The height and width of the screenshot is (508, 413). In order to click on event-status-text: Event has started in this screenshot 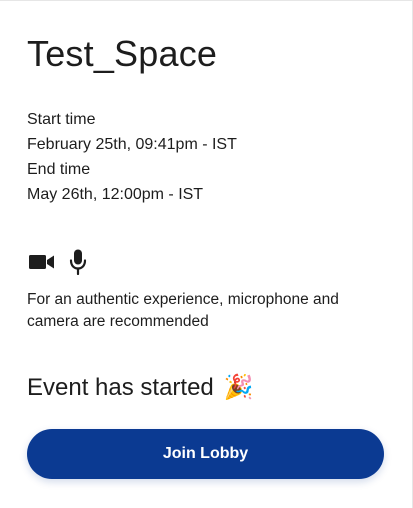, I will do `click(120, 387)`.